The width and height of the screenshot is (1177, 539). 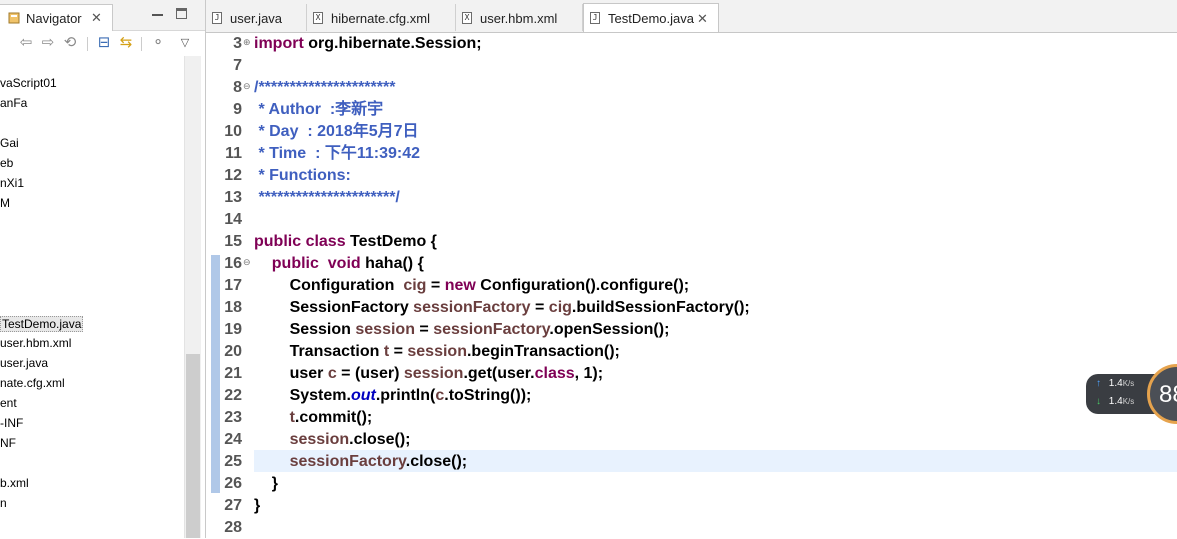 What do you see at coordinates (233, 307) in the screenshot?
I see `line-number: 18` at bounding box center [233, 307].